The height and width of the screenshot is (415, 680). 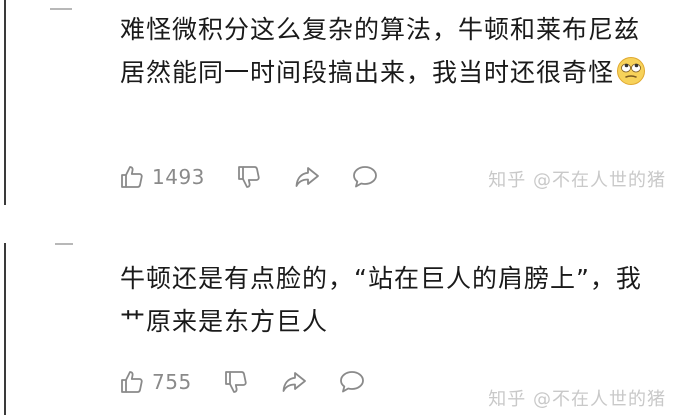 What do you see at coordinates (381, 300) in the screenshot?
I see `comment-text: 牛顿还是有点脸的，“站在巨人的肩膀上”，我艹原来是东方巨人` at bounding box center [381, 300].